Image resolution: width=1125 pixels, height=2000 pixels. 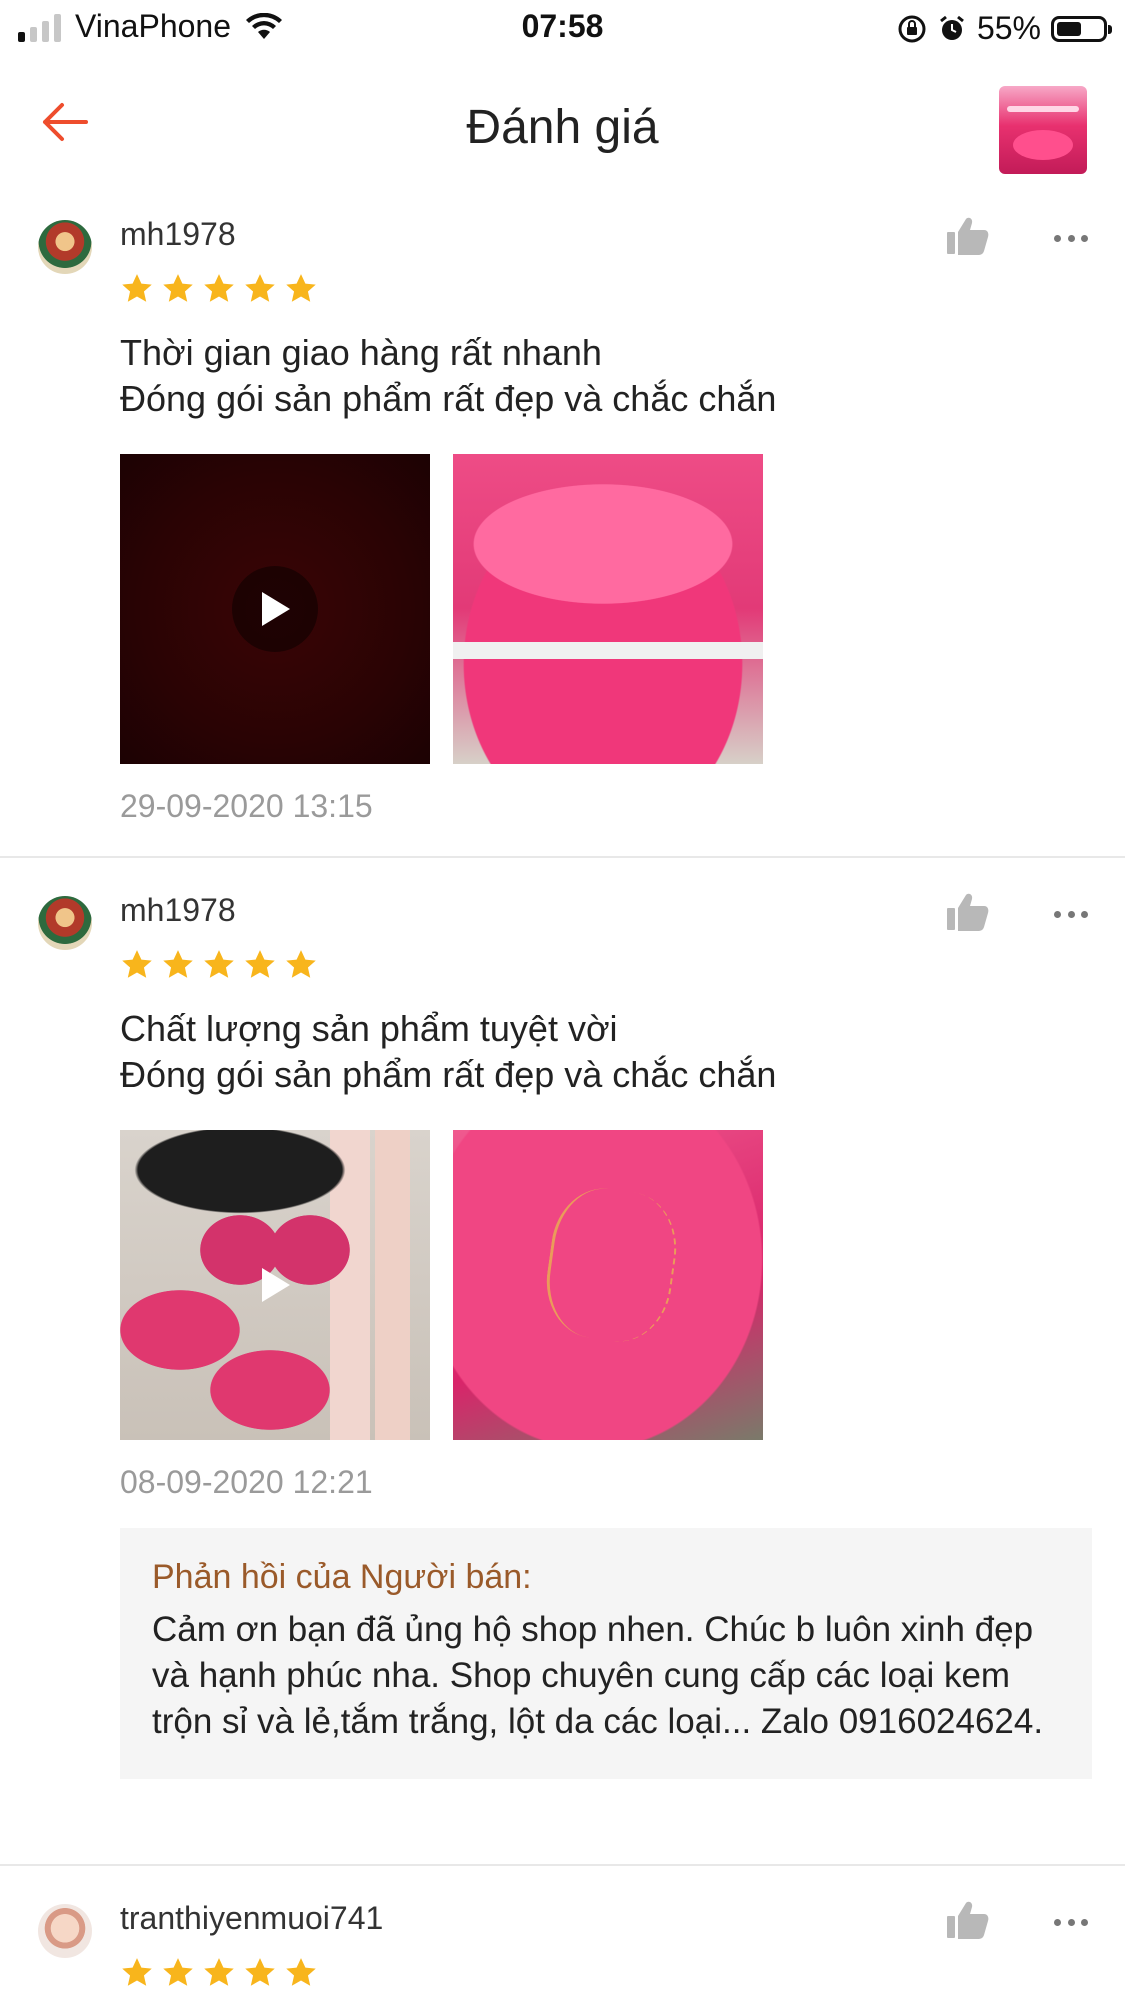 What do you see at coordinates (1043, 130) in the screenshot?
I see `product-thumbnail` at bounding box center [1043, 130].